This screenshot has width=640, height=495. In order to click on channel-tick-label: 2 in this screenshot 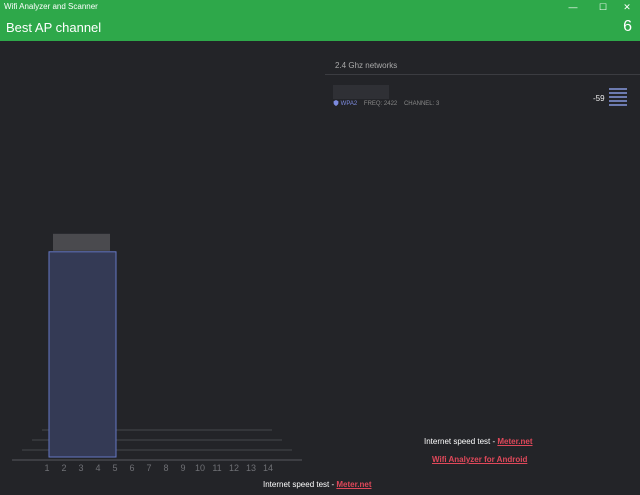, I will do `click(63, 468)`.